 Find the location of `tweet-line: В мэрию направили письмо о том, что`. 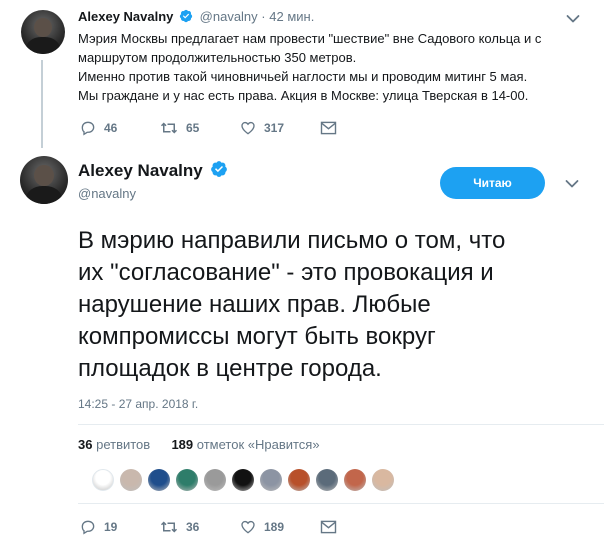

tweet-line: В мэрию направили письмо о том, что is located at coordinates (292, 240).